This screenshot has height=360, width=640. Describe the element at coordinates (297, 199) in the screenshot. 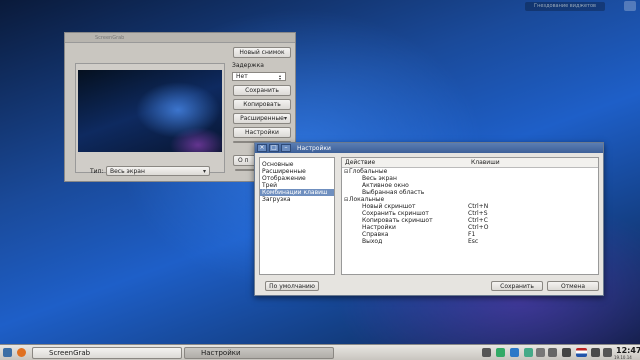

I see `category-upload: Загрузка` at that location.